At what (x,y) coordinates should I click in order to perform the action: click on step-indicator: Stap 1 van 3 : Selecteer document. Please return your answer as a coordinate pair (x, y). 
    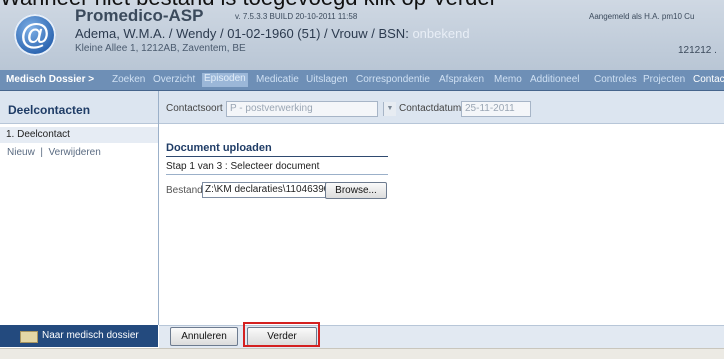
    Looking at the image, I should click on (243, 166).